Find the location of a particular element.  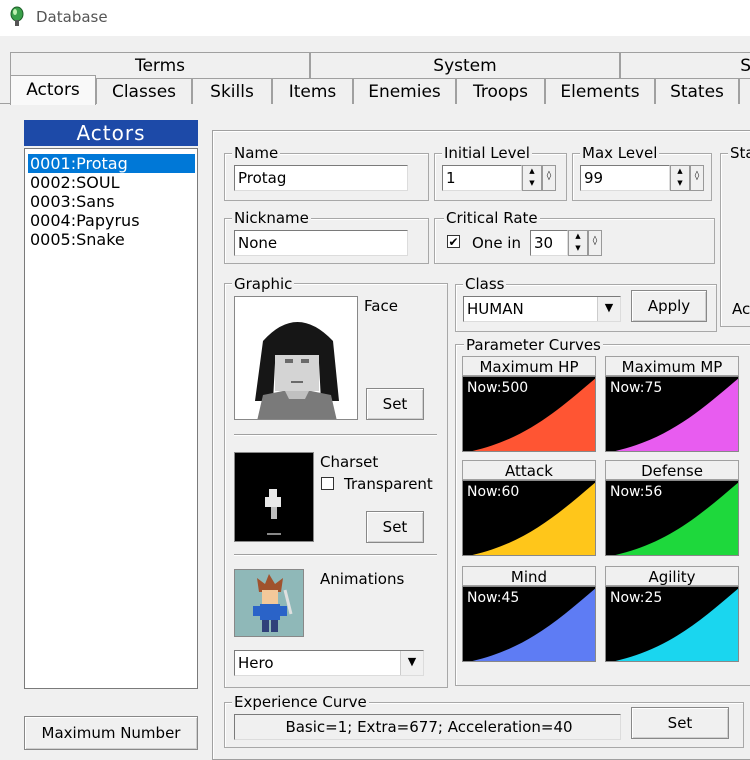

transparent-label: Transparent is located at coordinates (388, 484).